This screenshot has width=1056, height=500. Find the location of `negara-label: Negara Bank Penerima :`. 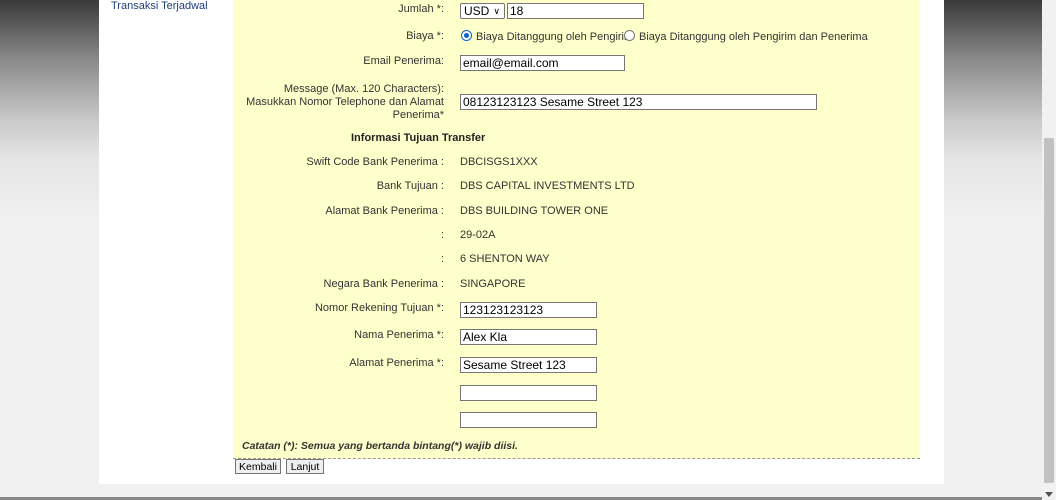

negara-label: Negara Bank Penerima : is located at coordinates (383, 284).